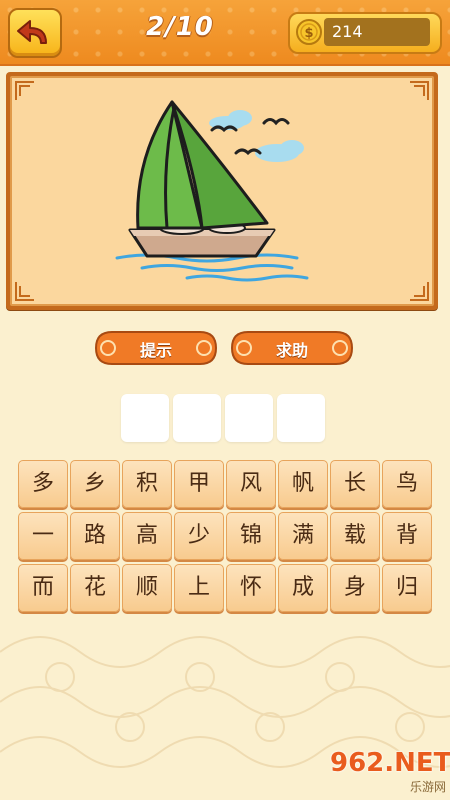 Image resolution: width=450 pixels, height=800 pixels. What do you see at coordinates (95, 536) in the screenshot?
I see `char-tile: 路` at bounding box center [95, 536].